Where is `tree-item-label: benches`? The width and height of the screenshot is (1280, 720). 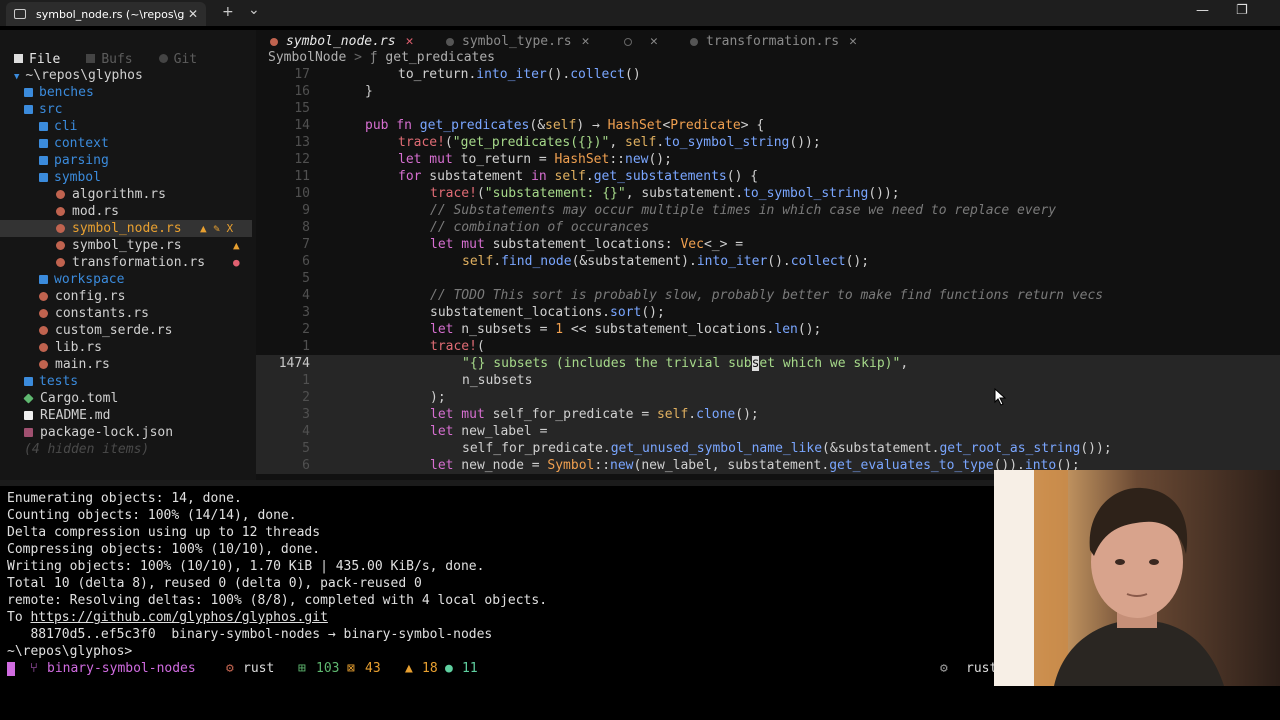
tree-item-label: benches is located at coordinates (66, 92).